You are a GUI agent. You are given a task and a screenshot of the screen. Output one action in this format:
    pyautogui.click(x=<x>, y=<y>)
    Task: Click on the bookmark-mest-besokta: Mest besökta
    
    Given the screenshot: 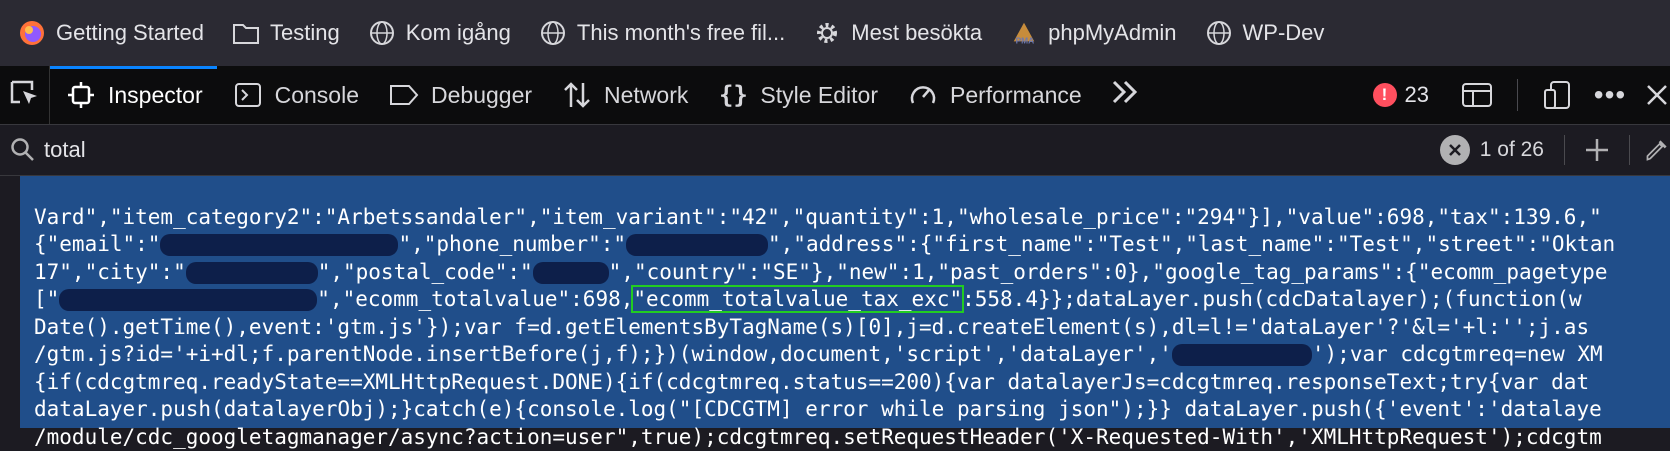 What is the action you would take?
    pyautogui.click(x=897, y=33)
    